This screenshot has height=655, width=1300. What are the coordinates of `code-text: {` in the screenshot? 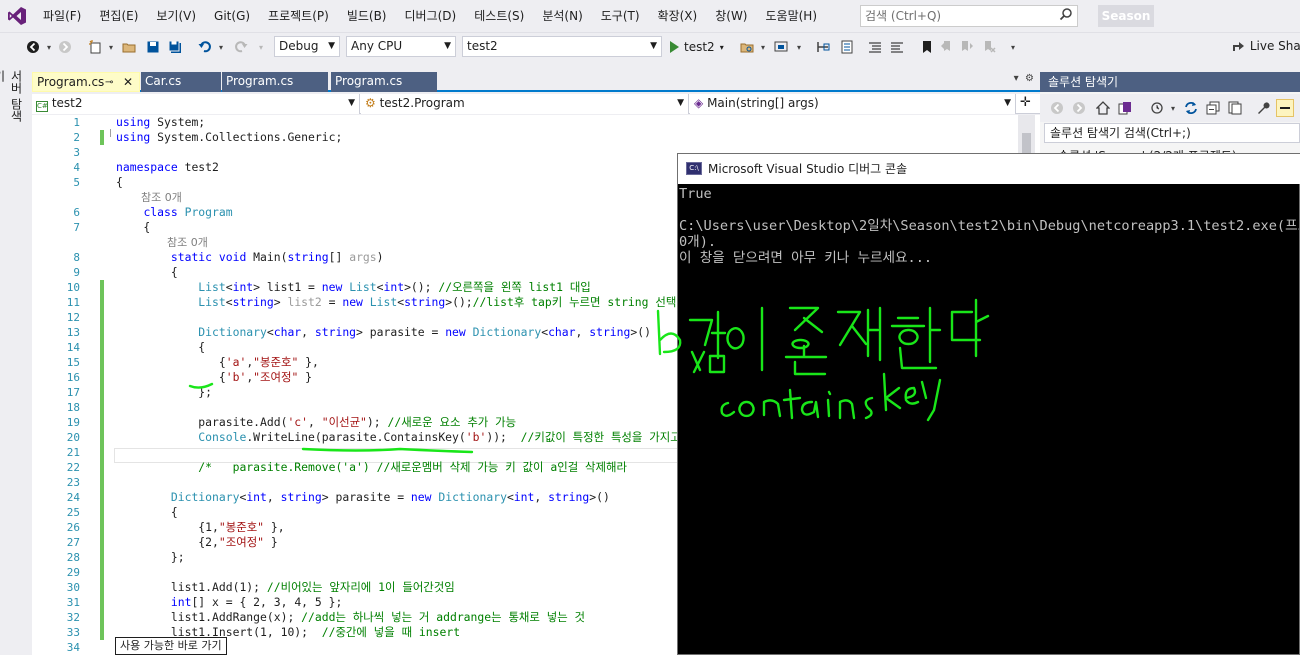 It's located at (147, 272).